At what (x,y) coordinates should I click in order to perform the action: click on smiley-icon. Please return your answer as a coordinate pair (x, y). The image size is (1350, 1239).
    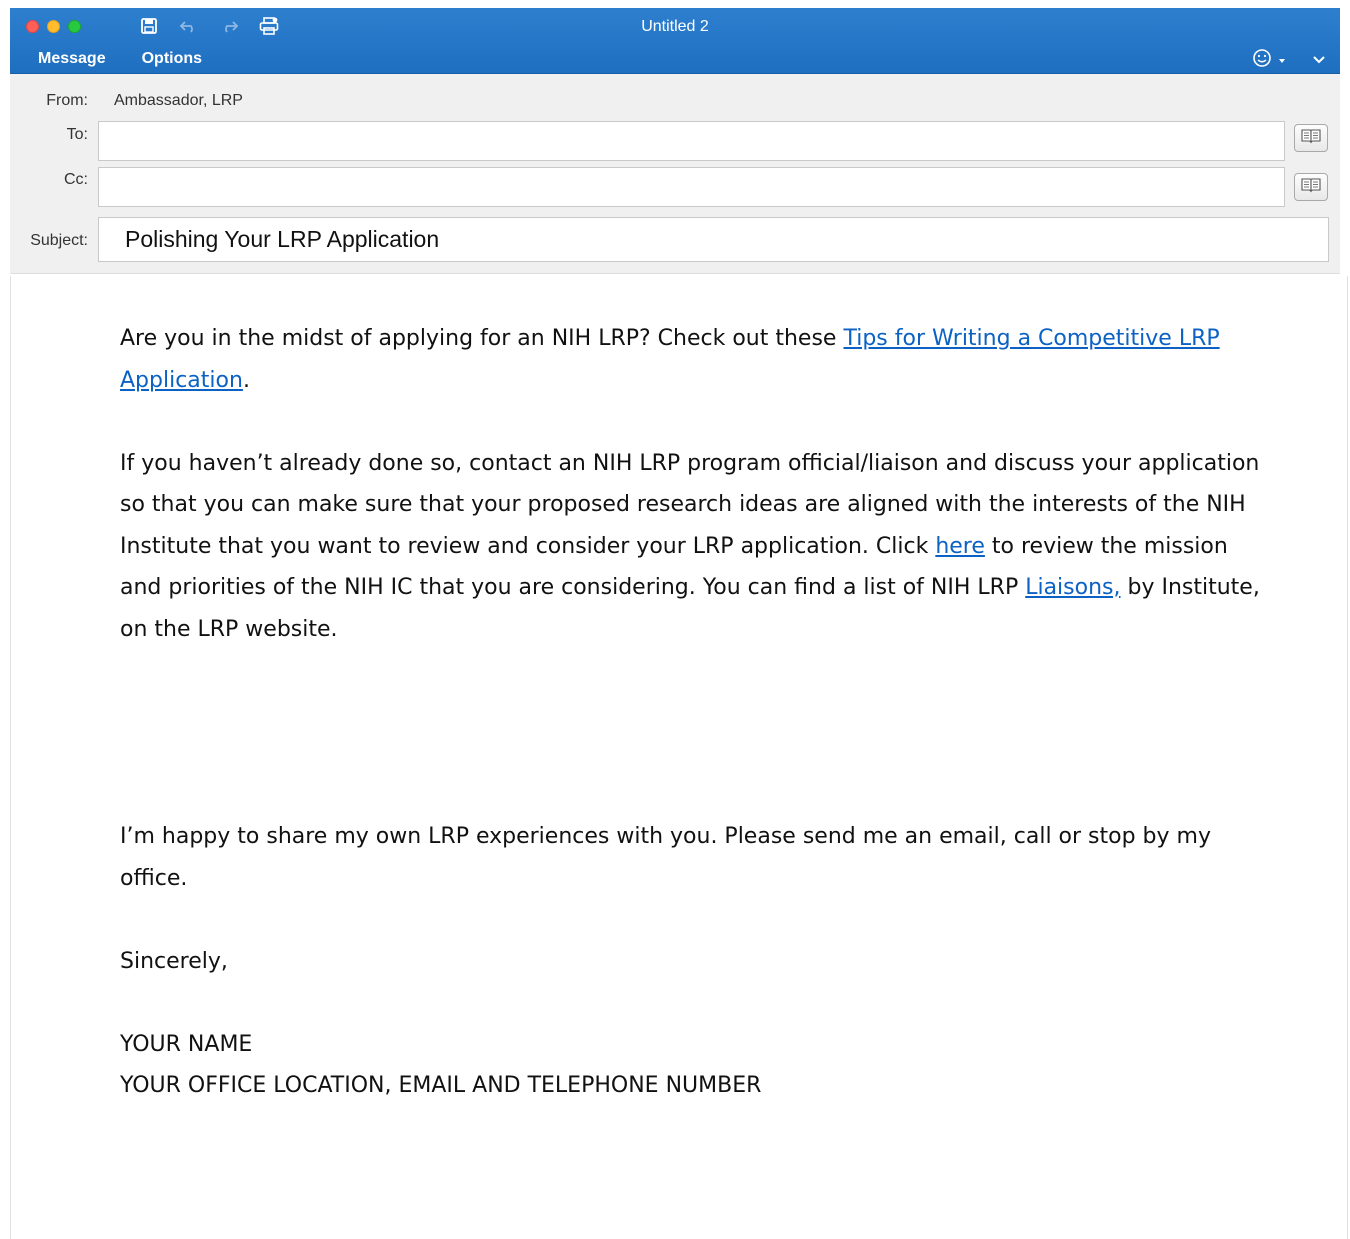
    Looking at the image, I should click on (1262, 60).